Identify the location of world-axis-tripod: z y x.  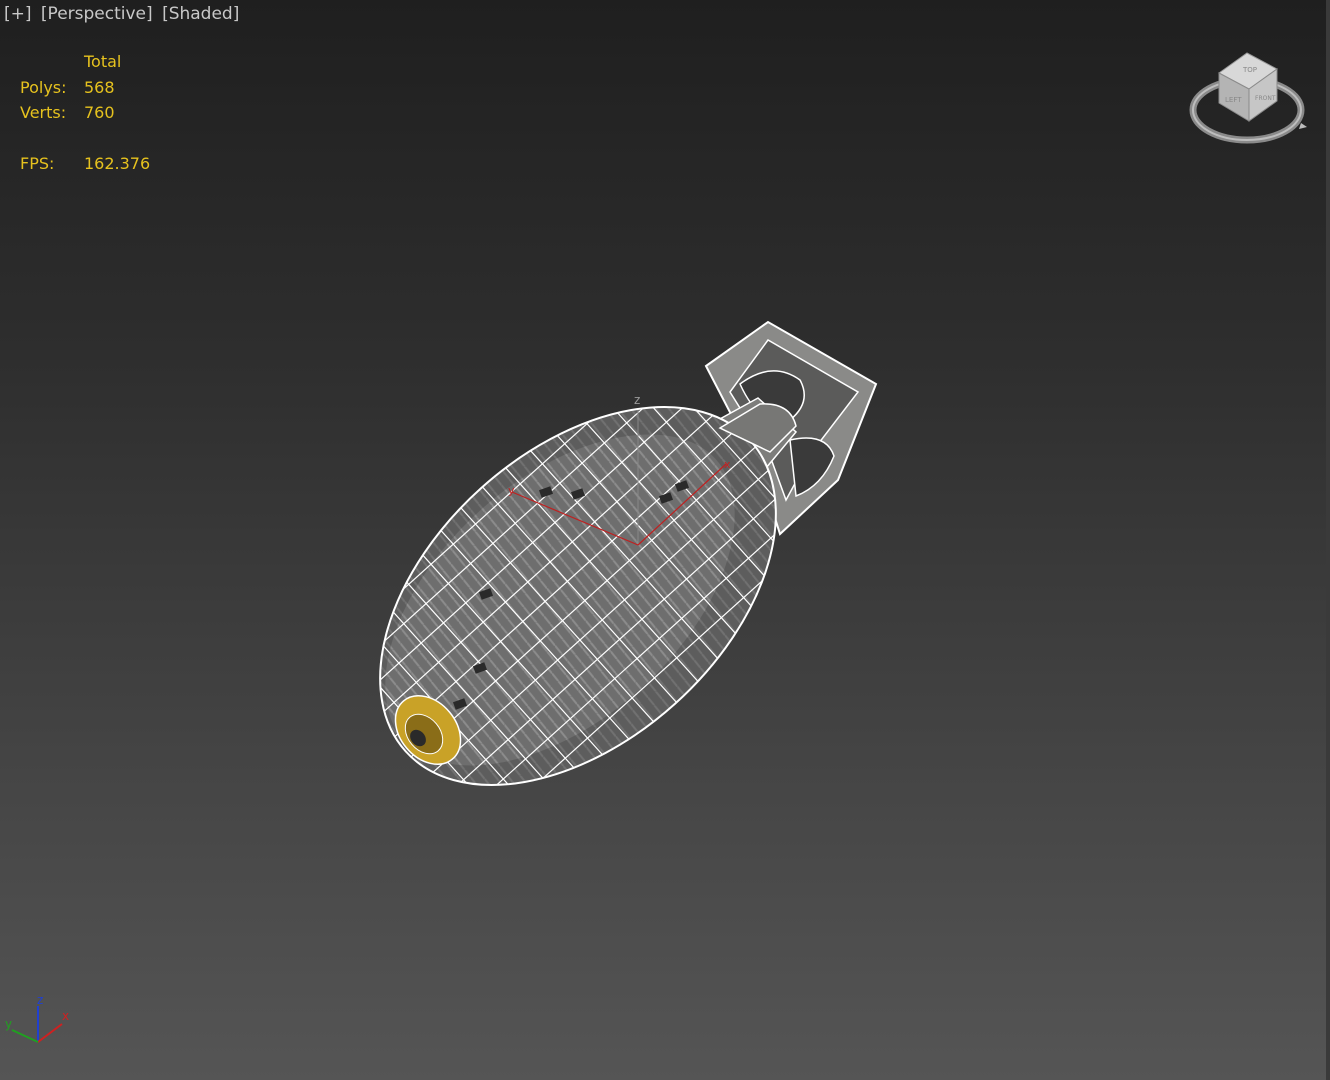
(37, 1018).